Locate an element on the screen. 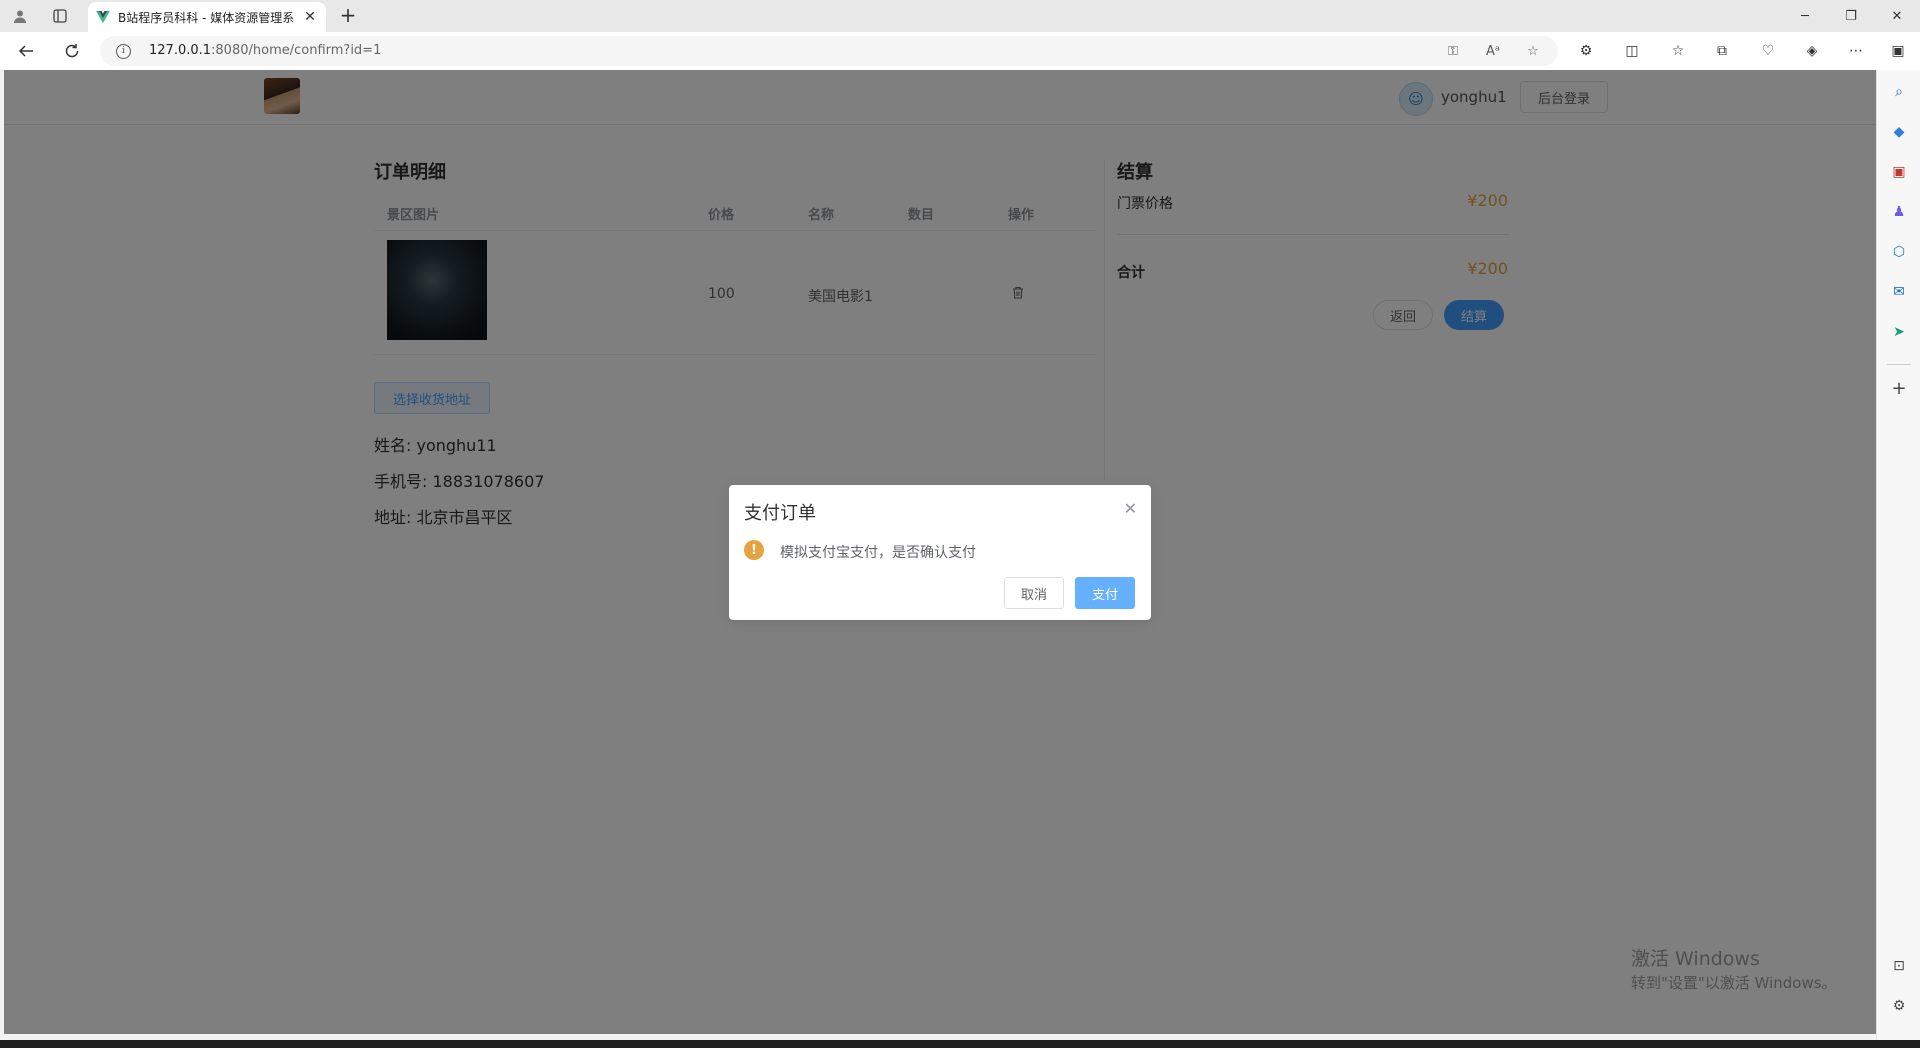 This screenshot has height=1048, width=1920. search-icon: ⌕ is located at coordinates (1899, 92).